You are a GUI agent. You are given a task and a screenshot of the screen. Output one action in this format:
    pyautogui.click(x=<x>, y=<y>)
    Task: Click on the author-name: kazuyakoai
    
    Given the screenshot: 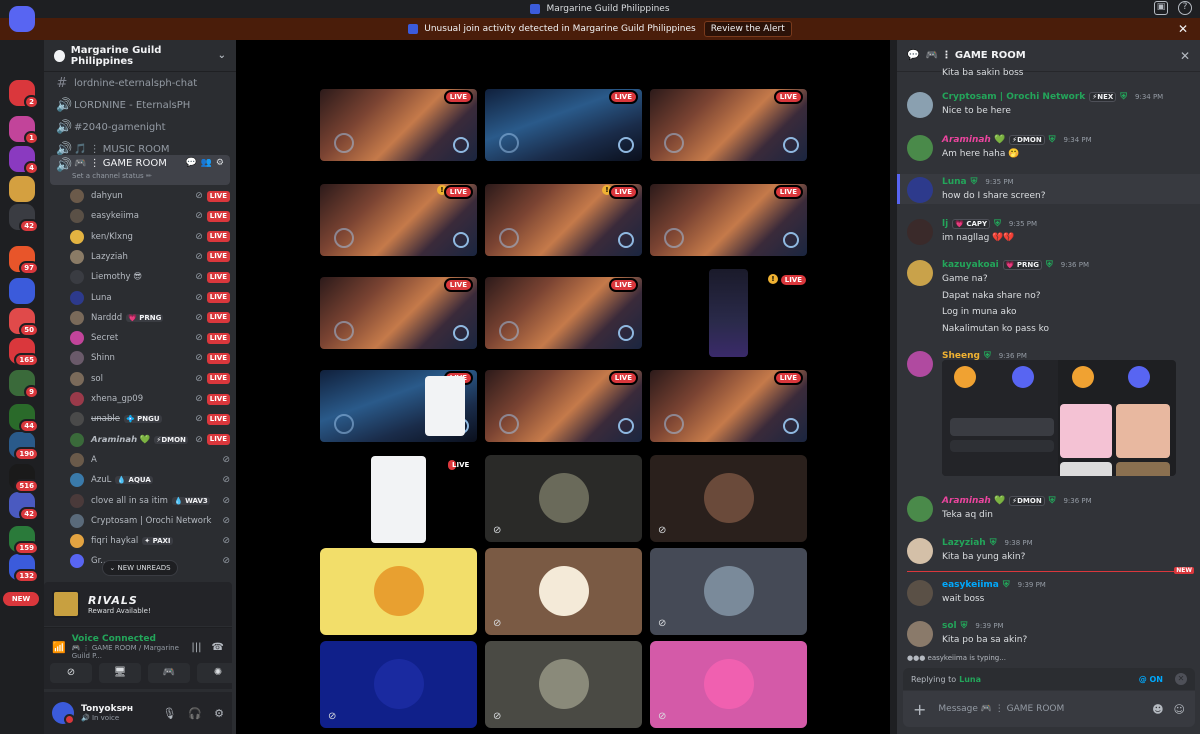 What is the action you would take?
    pyautogui.click(x=970, y=265)
    